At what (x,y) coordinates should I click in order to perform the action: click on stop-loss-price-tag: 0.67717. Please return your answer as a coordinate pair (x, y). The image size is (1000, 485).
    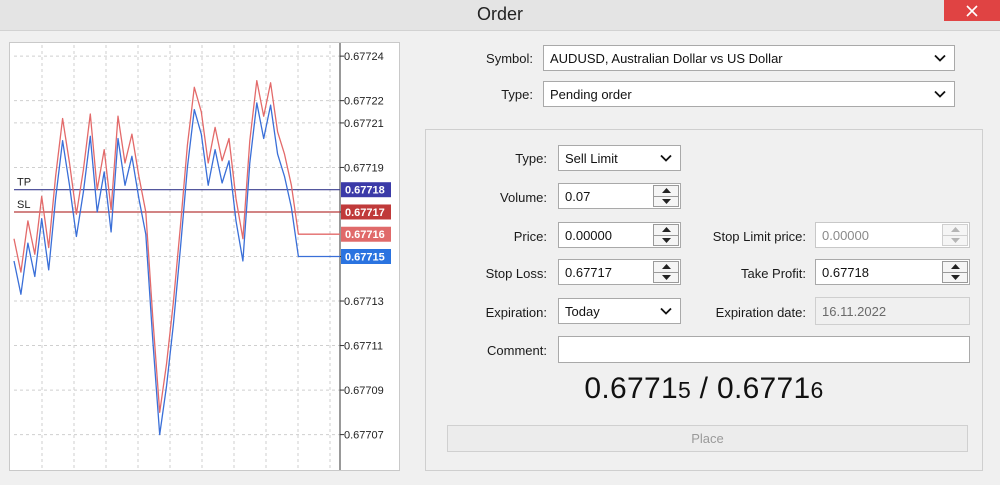
    Looking at the image, I should click on (365, 213).